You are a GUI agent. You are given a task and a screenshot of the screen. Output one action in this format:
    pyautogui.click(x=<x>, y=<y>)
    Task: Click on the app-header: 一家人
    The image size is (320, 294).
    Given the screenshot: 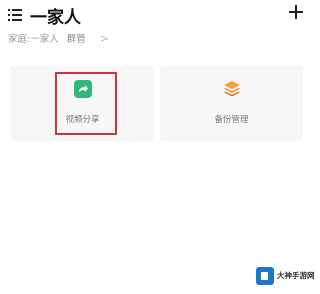 What is the action you would take?
    pyautogui.click(x=158, y=17)
    